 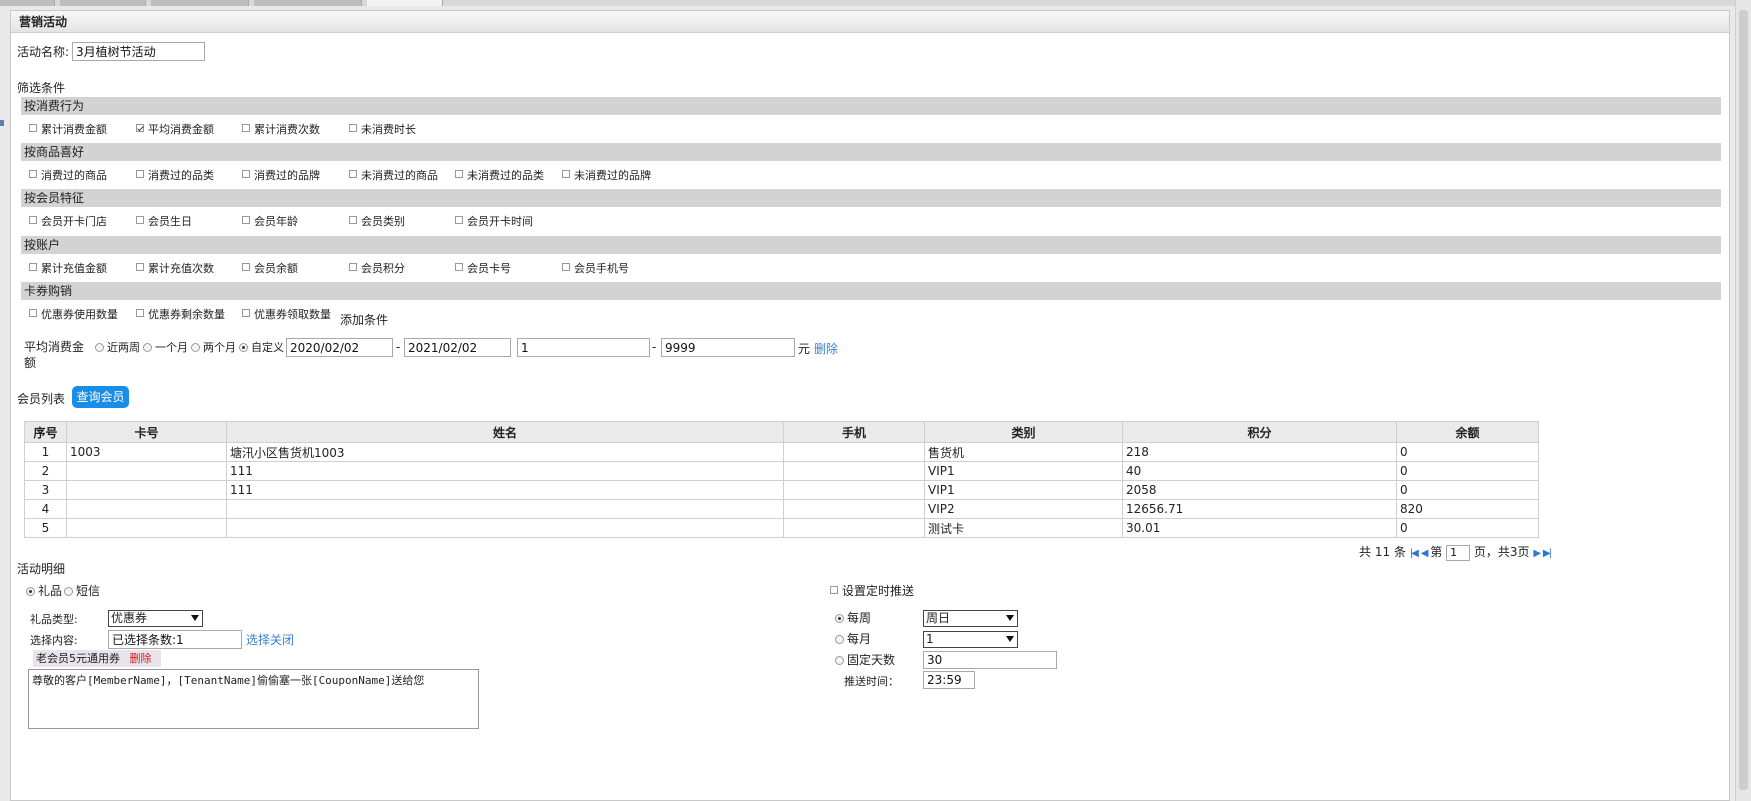 I want to click on cb-not-consumed-brand: 未消费过的品牌, so click(x=606, y=176).